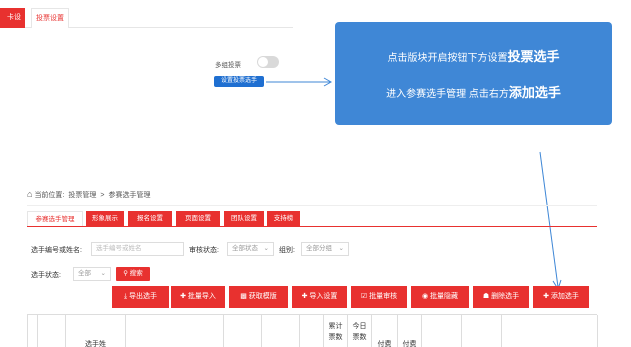  What do you see at coordinates (319, 248) in the screenshot?
I see `group-value: 全部分组` at bounding box center [319, 248].